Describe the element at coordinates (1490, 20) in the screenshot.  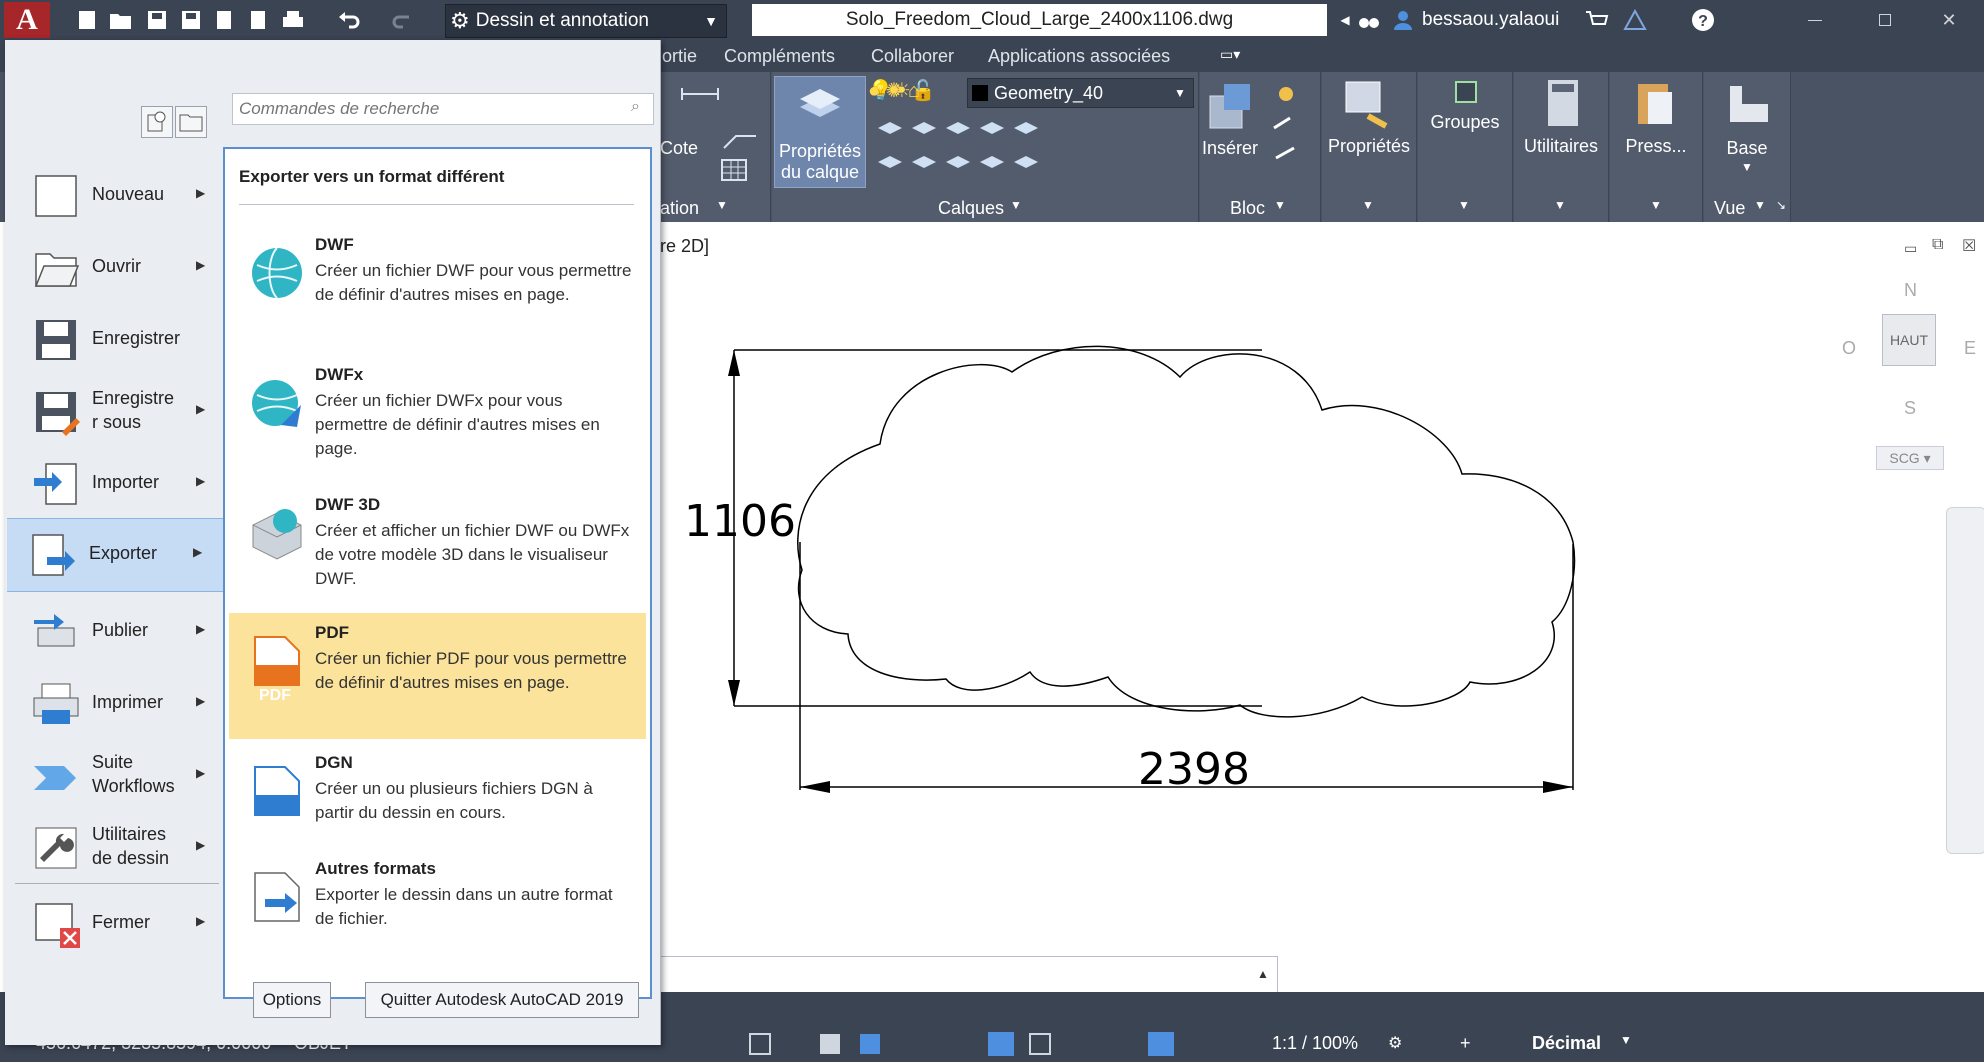
I see `user-name: bessaou.yalaoui` at that location.